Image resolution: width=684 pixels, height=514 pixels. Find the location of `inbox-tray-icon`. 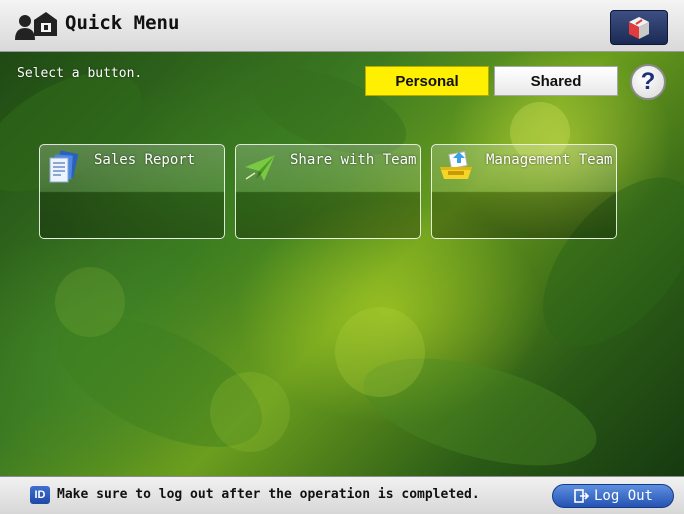

inbox-tray-icon is located at coordinates (456, 165).